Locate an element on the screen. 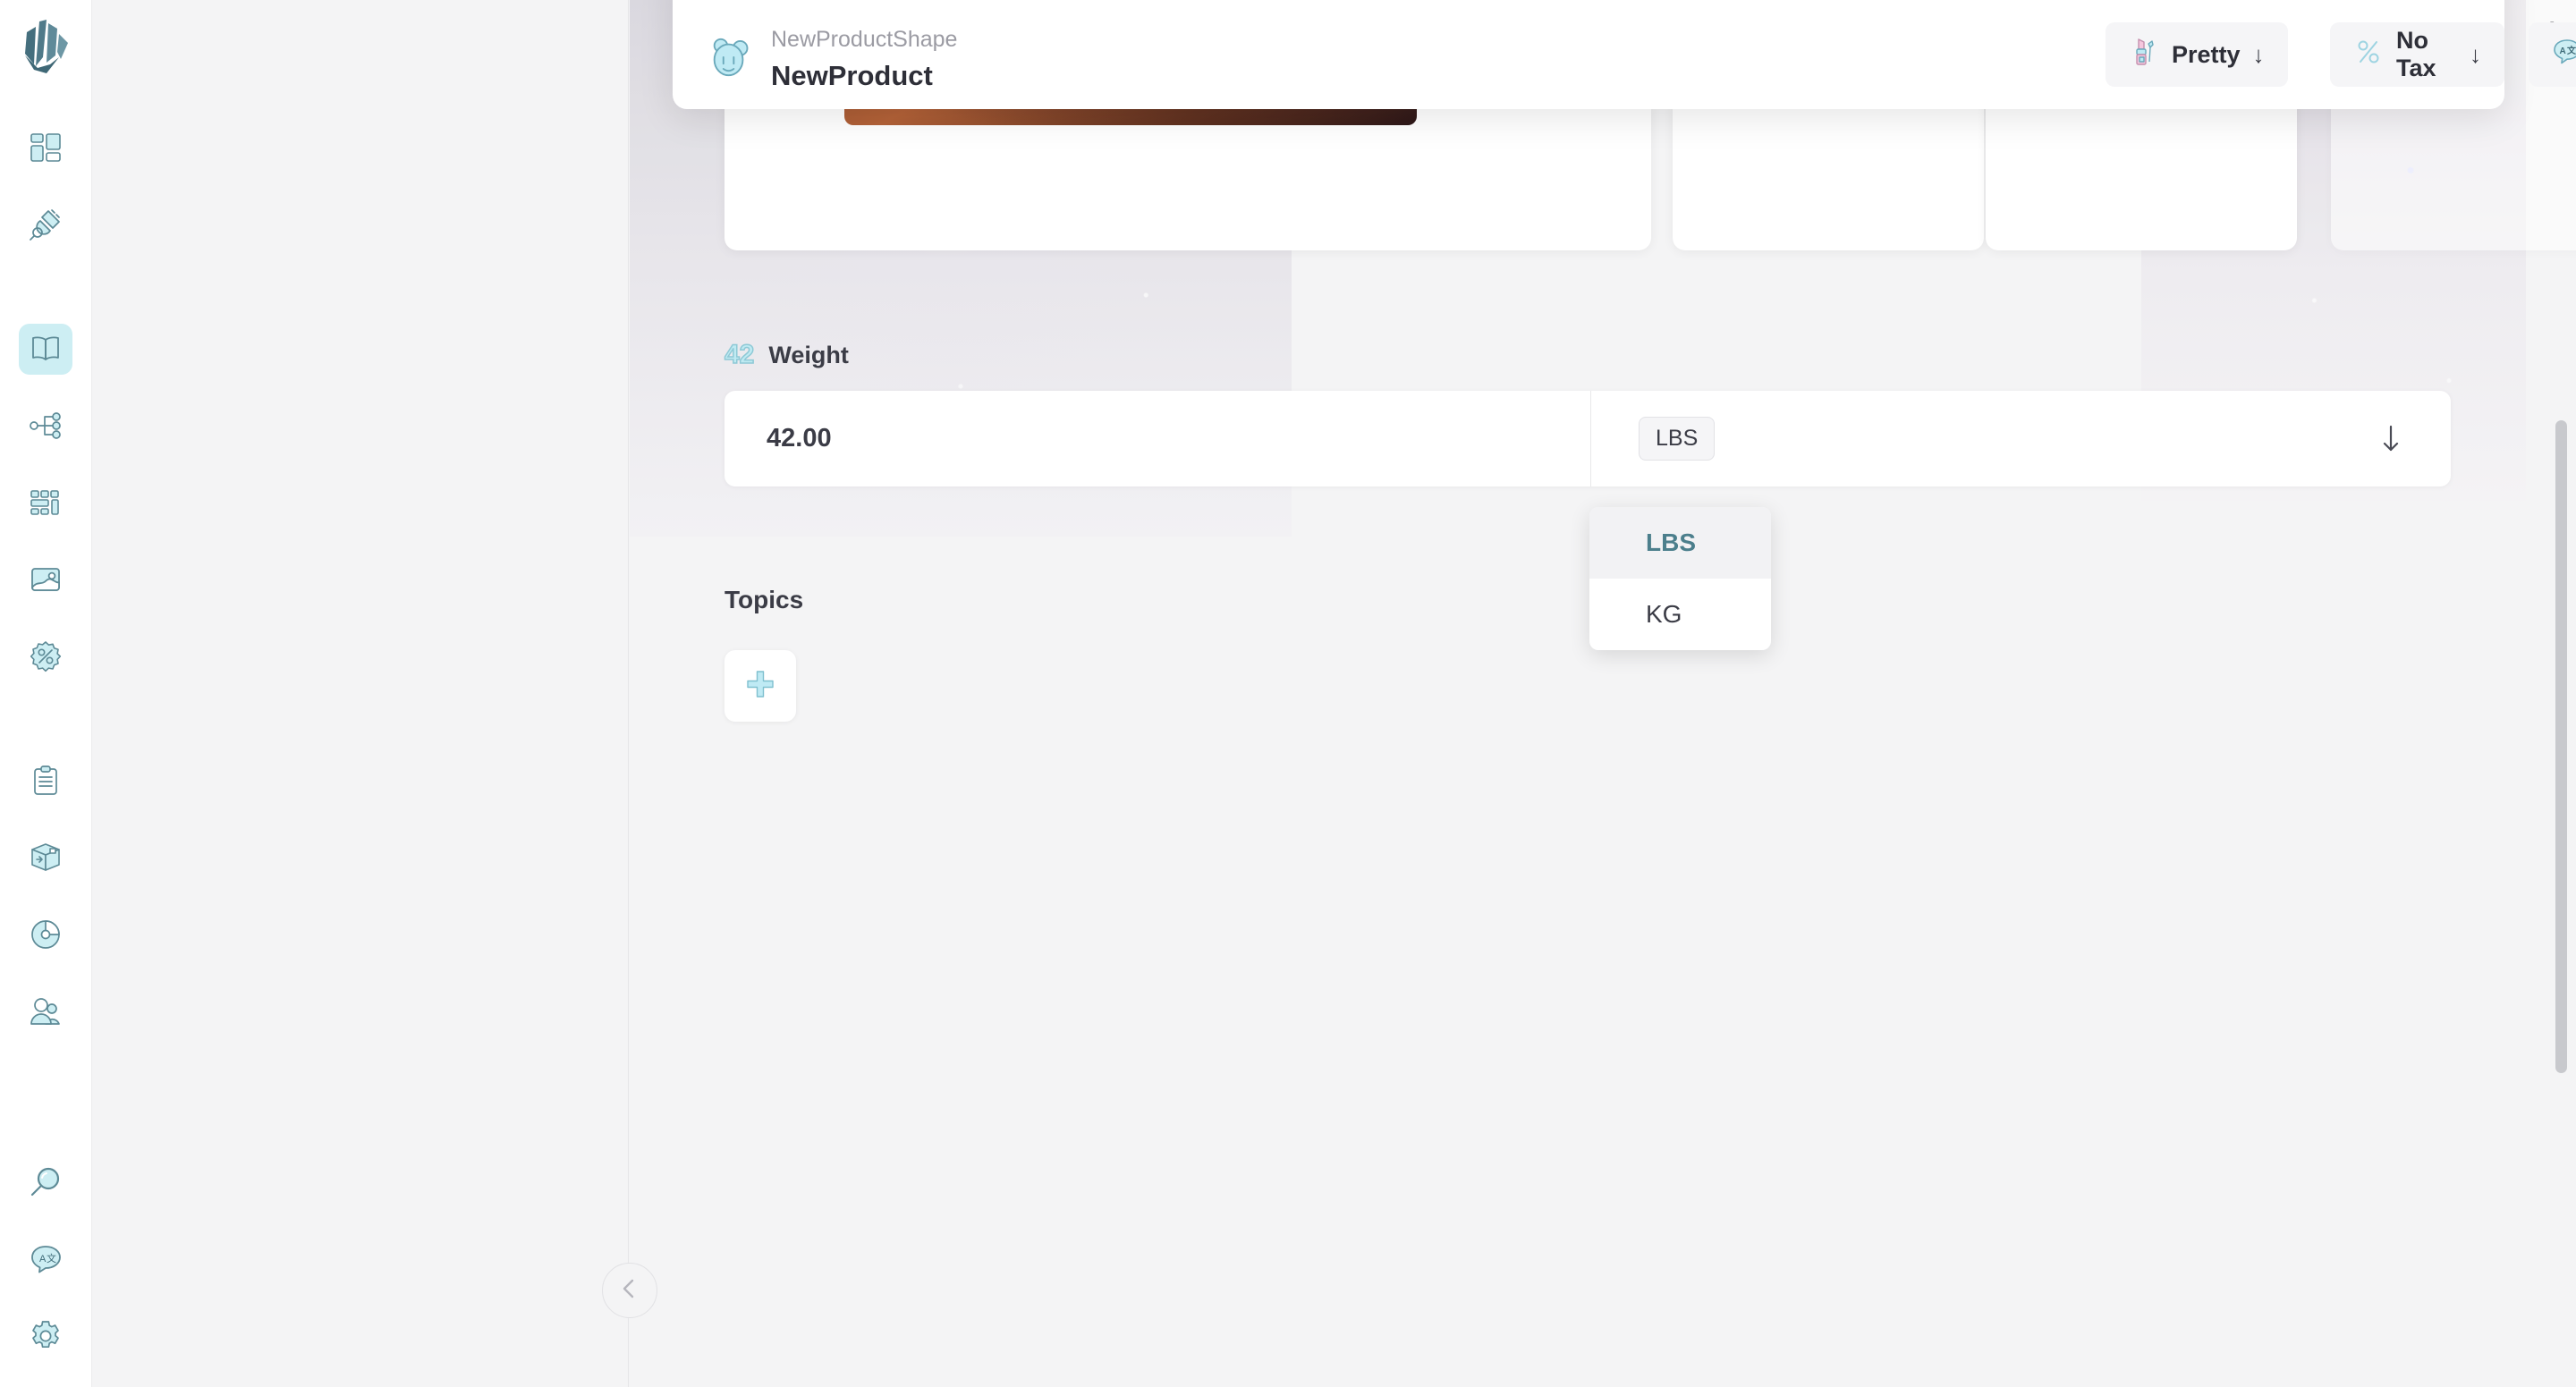 This screenshot has width=2576, height=1387. weight-value-input: 42.00 is located at coordinates (1157, 438).